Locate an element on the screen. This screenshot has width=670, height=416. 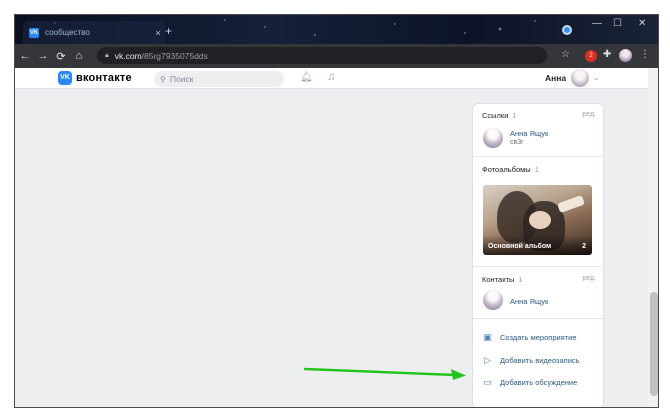
browser-menu-icon: ⋮ is located at coordinates (645, 54).